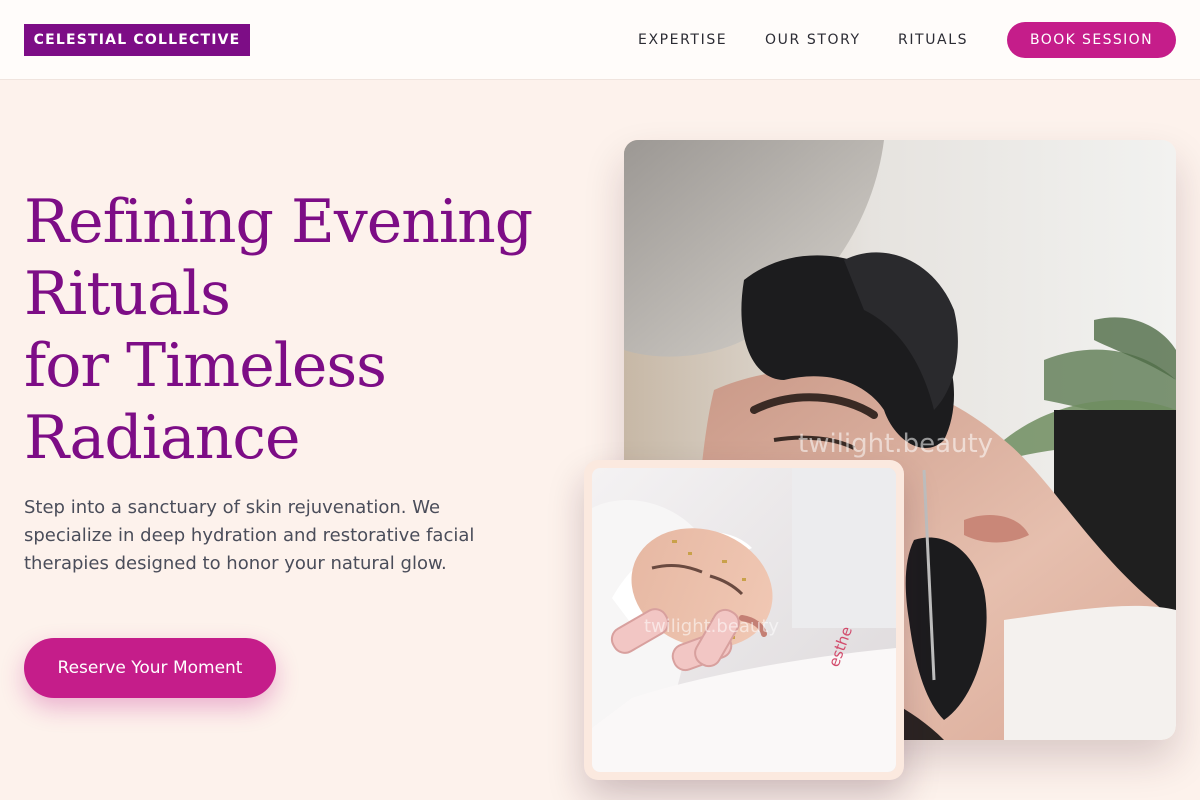  Describe the element at coordinates (1091, 40) in the screenshot. I see `book-session-button: BOOK SESSION` at that location.